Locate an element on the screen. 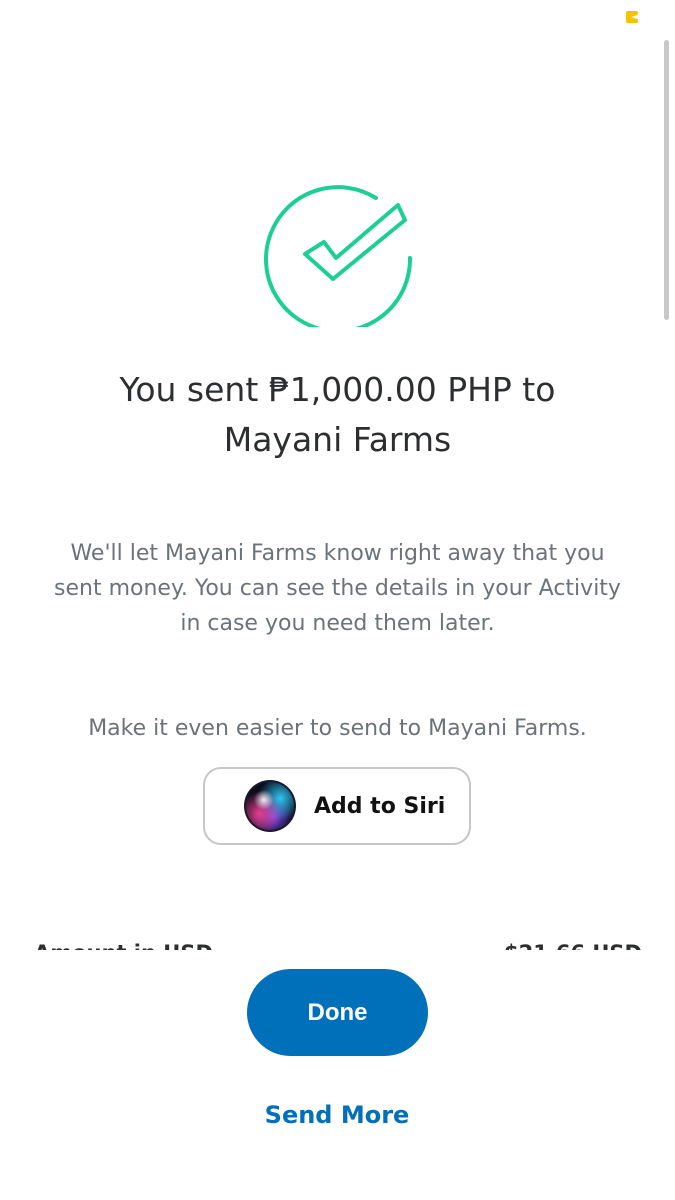 The image size is (675, 1200). headline-line-amount: You sent ₱1,000.00 PHP to is located at coordinates (337, 389).